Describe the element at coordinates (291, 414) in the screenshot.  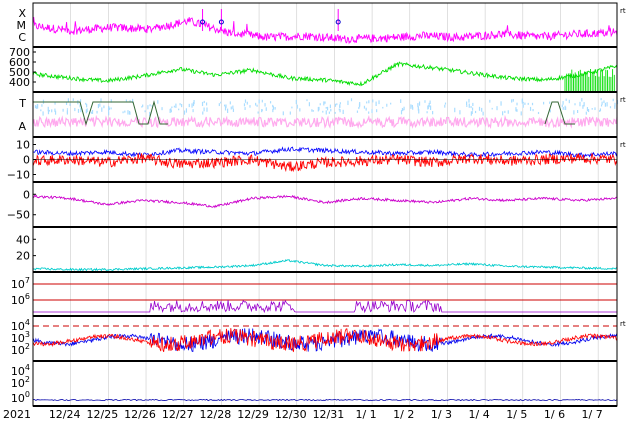
I see `x-tick-label: 12/30` at that location.